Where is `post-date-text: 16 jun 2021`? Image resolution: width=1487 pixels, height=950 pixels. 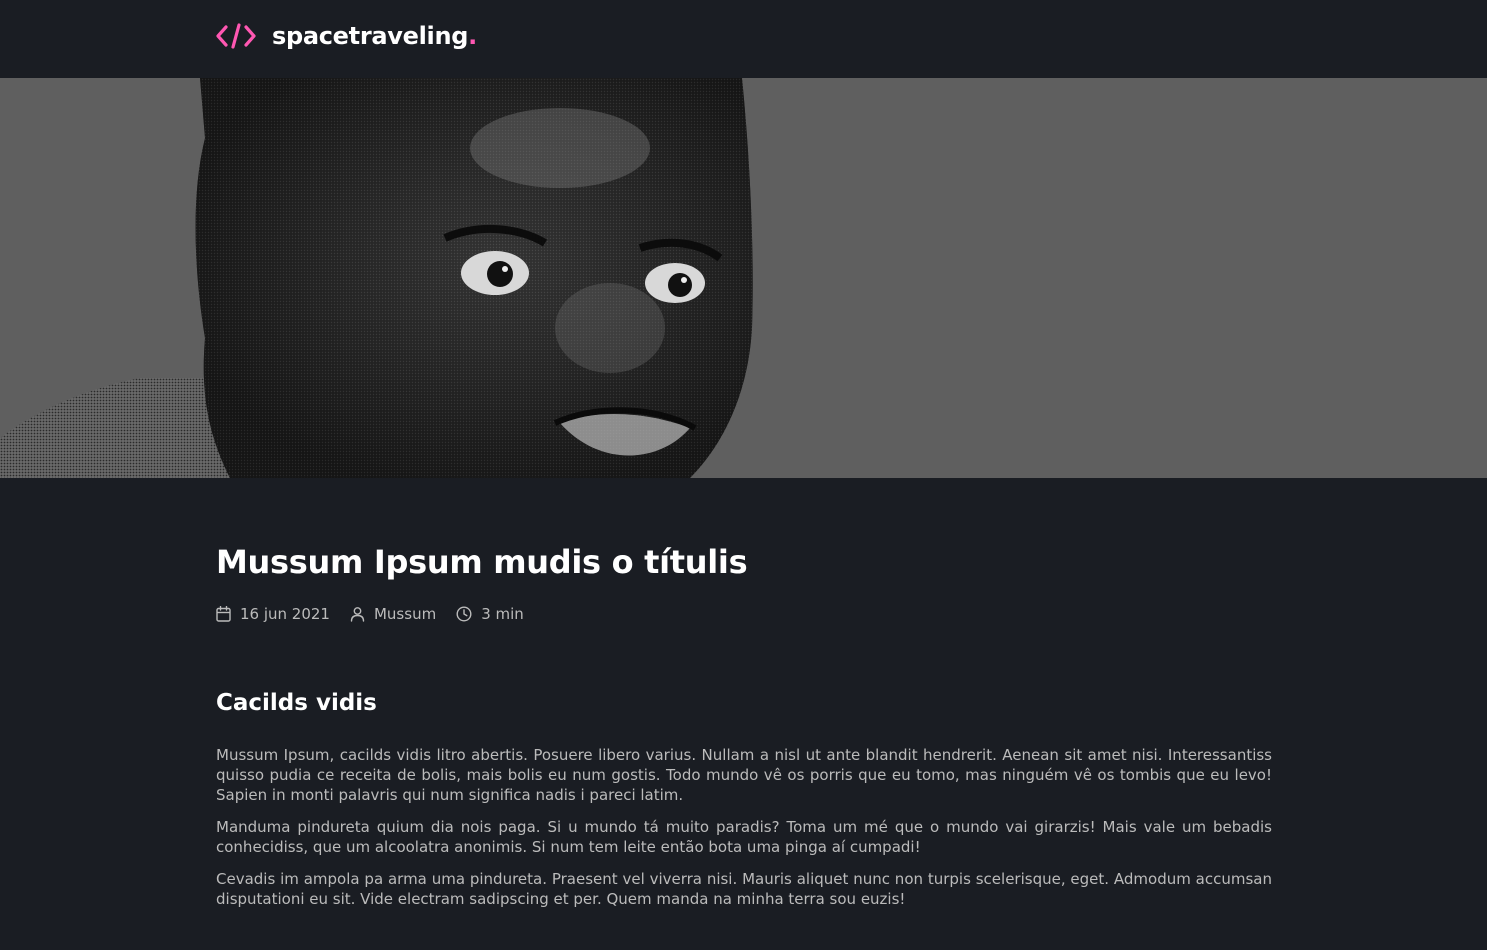 post-date-text: 16 jun 2021 is located at coordinates (285, 614).